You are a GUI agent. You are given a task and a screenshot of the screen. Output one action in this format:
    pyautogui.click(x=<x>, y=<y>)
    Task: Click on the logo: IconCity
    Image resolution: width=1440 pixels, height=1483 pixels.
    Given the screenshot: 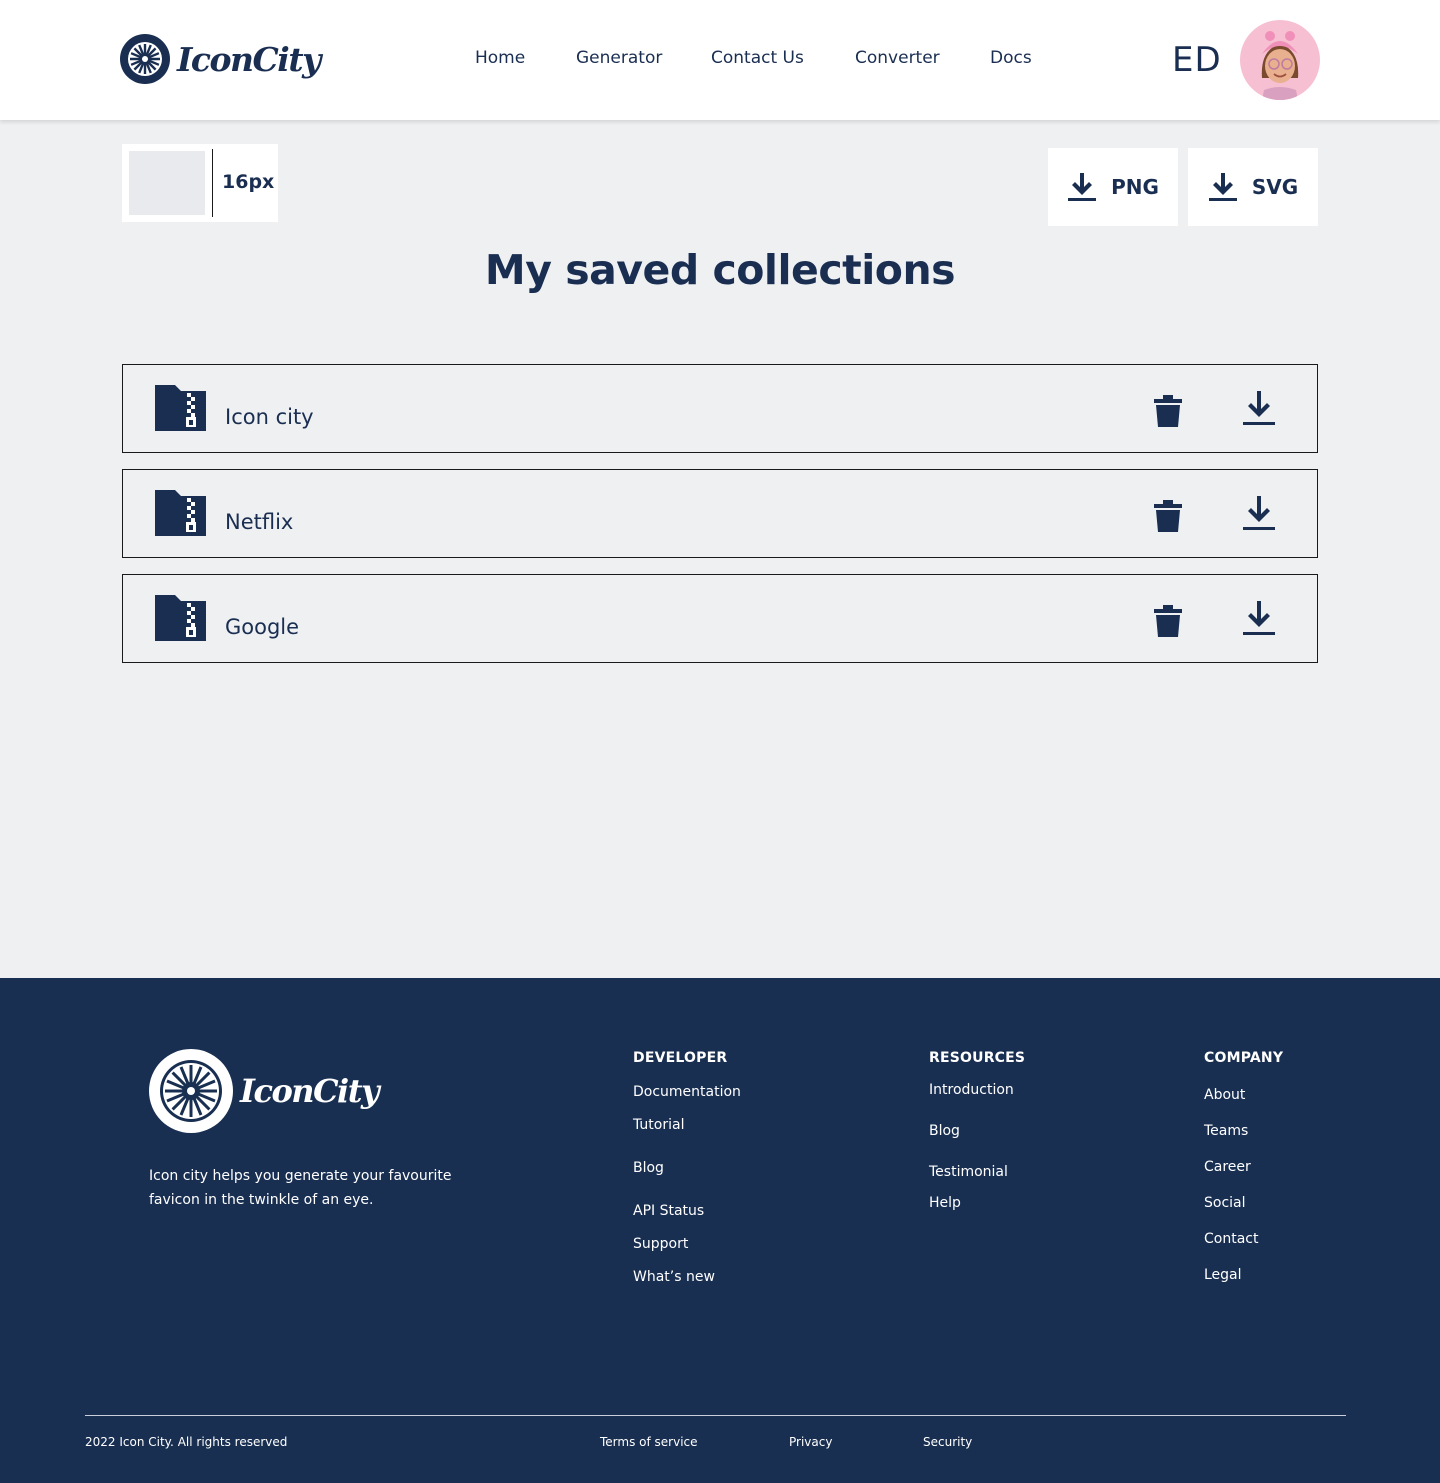 What is the action you would take?
    pyautogui.click(x=219, y=59)
    